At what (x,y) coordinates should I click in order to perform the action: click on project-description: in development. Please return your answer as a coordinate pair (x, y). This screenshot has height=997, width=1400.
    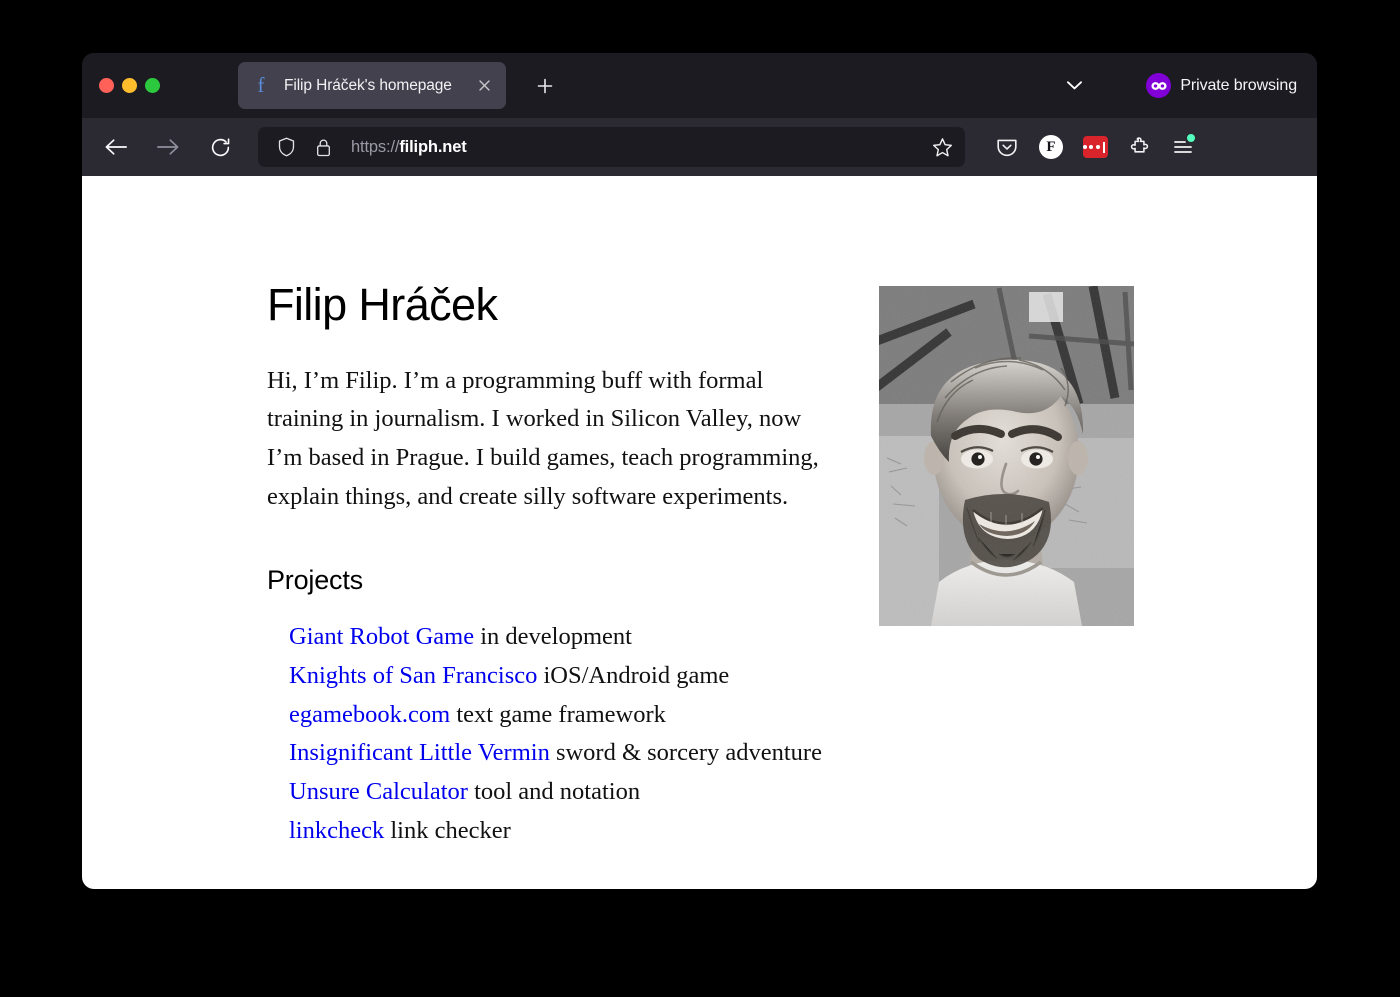
    Looking at the image, I should click on (556, 637).